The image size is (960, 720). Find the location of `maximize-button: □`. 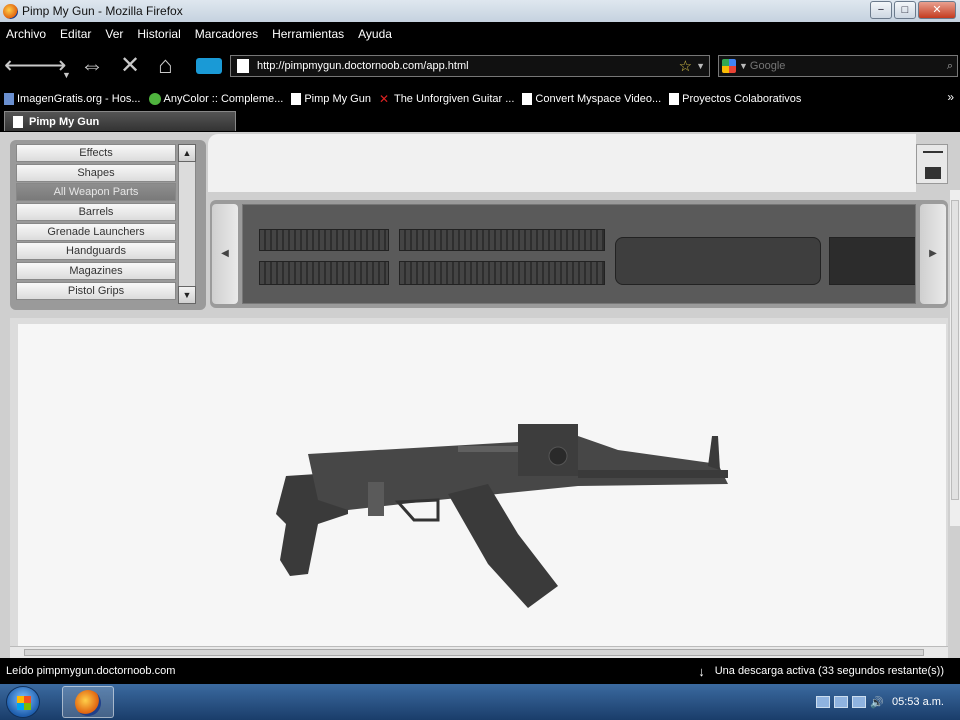

maximize-button: □ is located at coordinates (905, 10).